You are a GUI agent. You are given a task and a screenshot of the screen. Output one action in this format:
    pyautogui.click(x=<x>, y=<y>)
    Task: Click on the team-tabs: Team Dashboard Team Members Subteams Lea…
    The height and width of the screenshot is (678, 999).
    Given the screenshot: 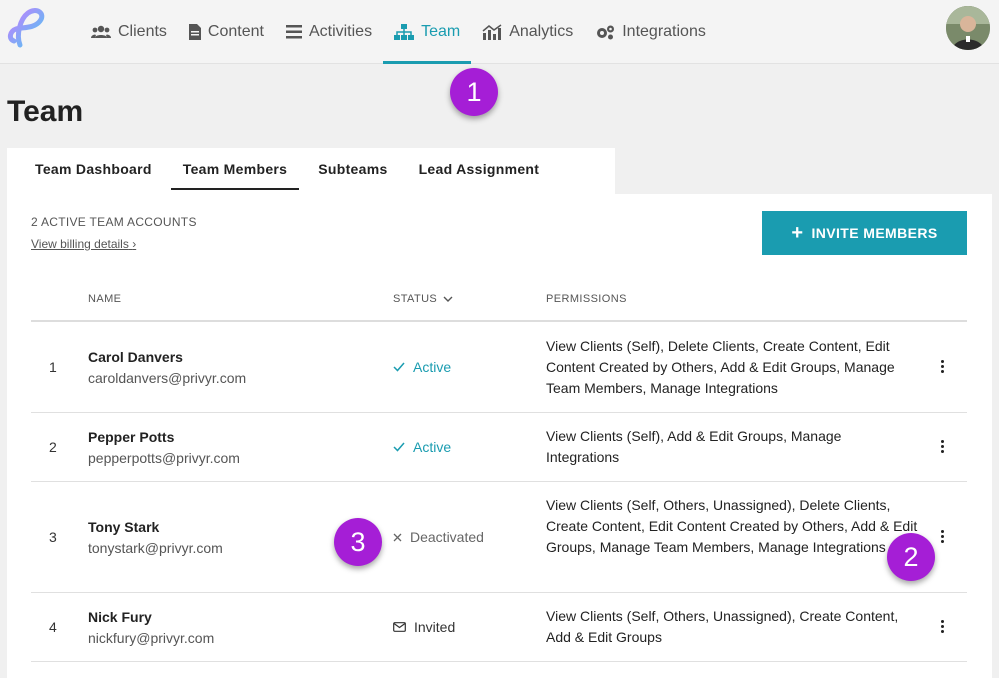 What is the action you would take?
    pyautogui.click(x=311, y=171)
    